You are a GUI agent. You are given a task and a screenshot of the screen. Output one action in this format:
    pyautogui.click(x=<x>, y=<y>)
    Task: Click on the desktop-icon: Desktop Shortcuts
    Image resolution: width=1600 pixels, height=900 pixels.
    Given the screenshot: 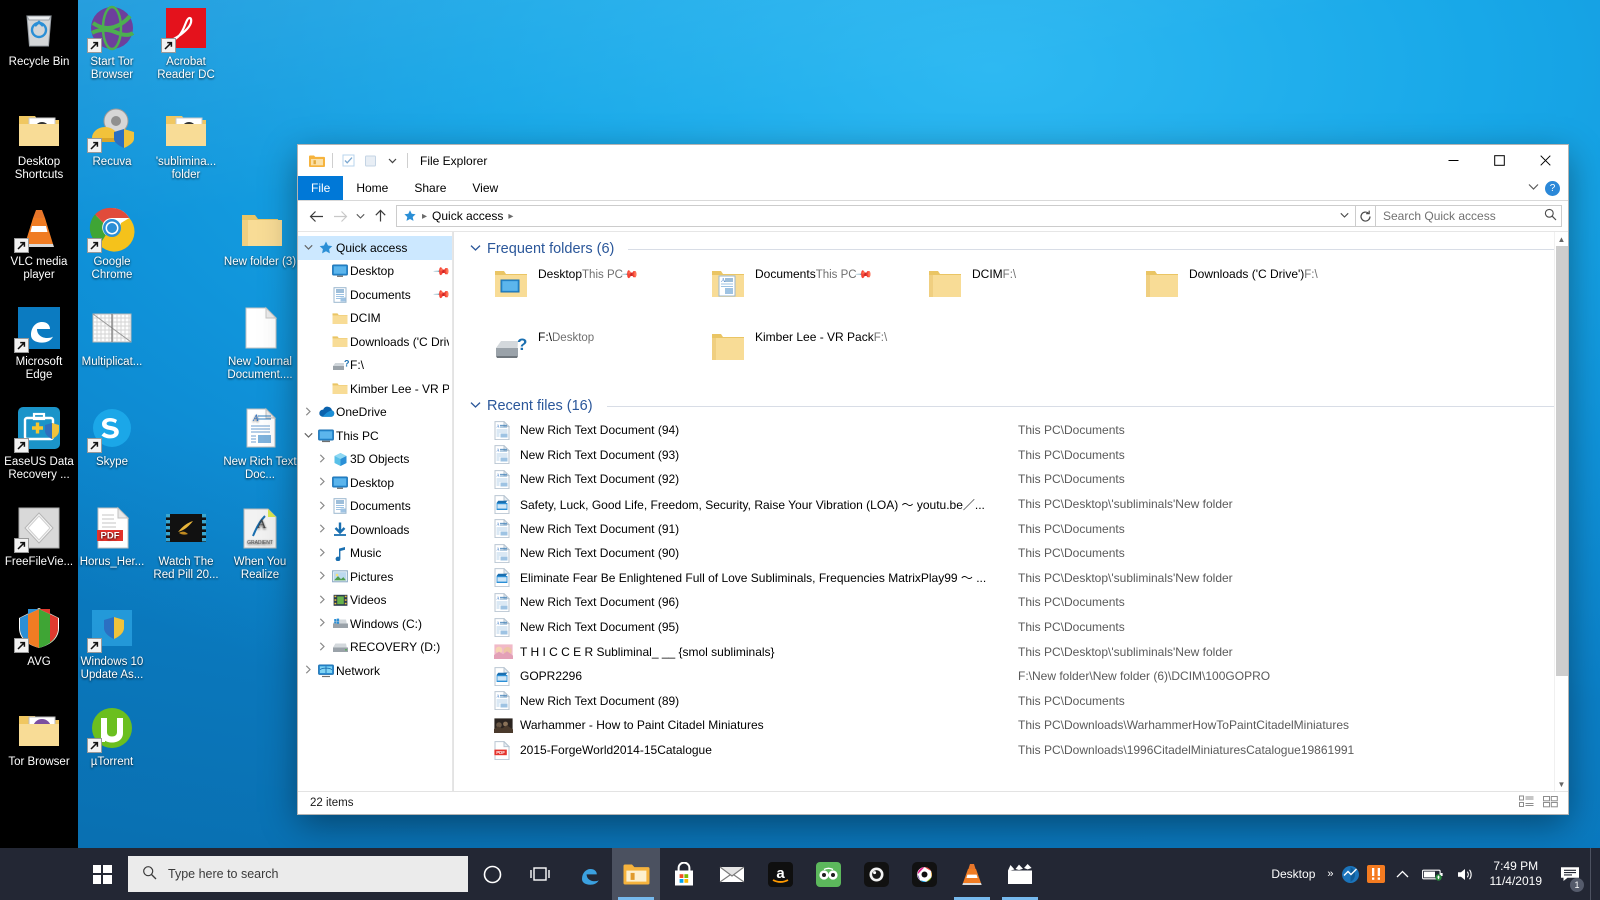 What is the action you would take?
    pyautogui.click(x=39, y=143)
    